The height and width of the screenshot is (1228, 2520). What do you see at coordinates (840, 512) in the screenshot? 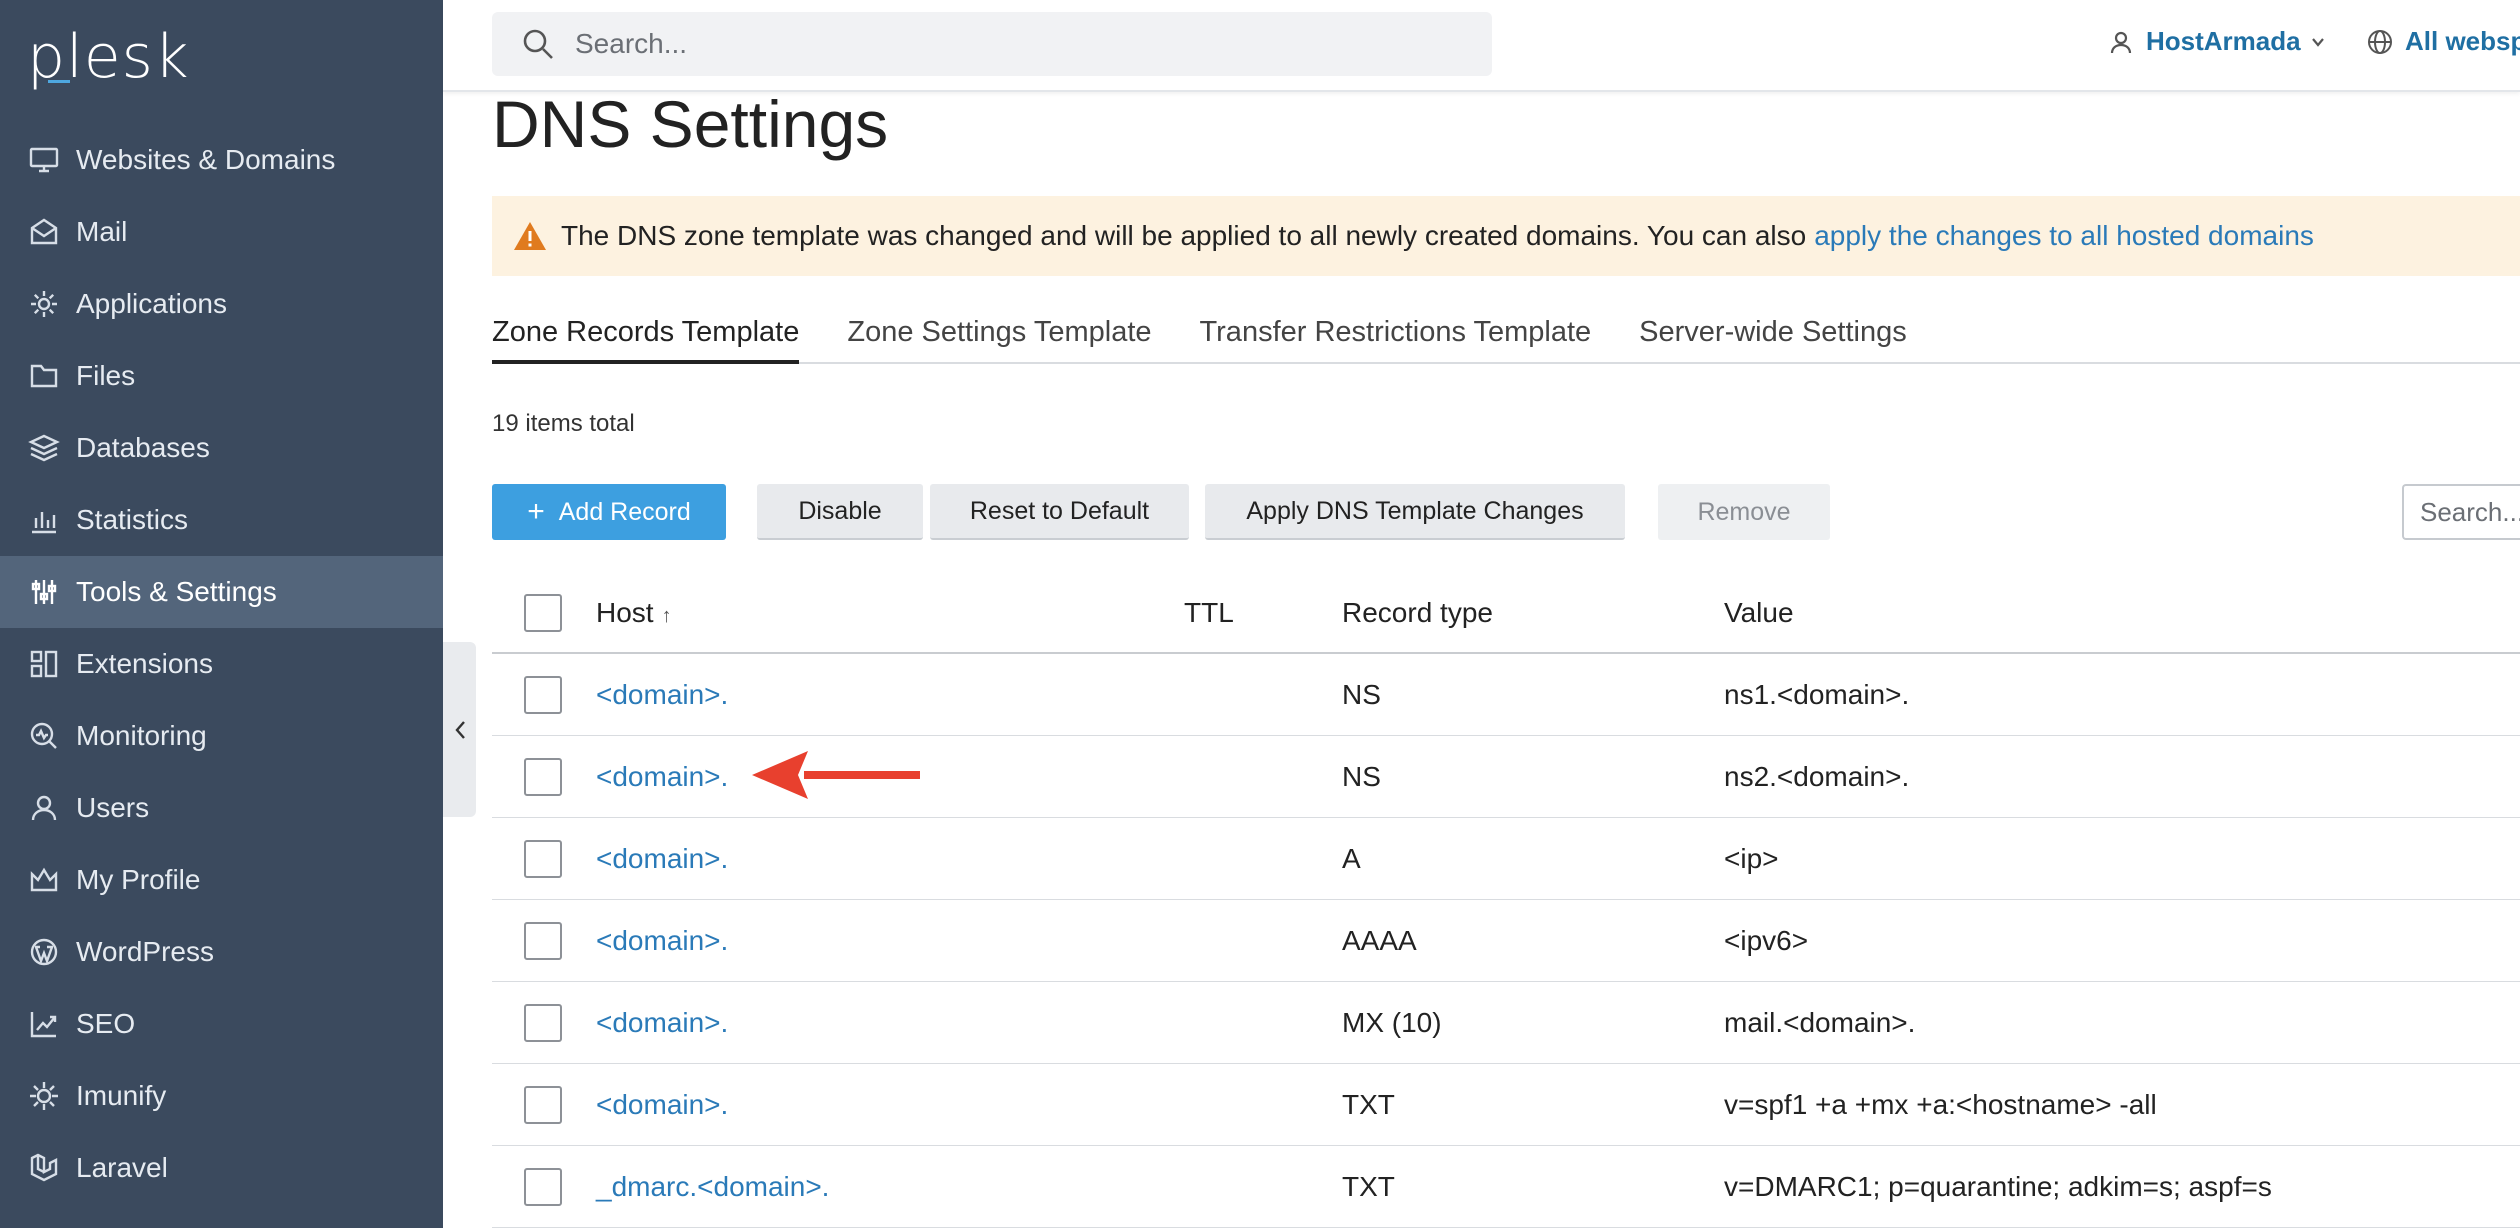
I see `disable-button: Disable` at bounding box center [840, 512].